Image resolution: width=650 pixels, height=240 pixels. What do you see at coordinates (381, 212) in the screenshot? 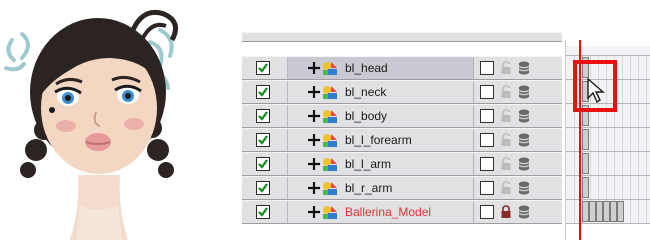
I see `layer-name-cell: Ballerina_Model` at bounding box center [381, 212].